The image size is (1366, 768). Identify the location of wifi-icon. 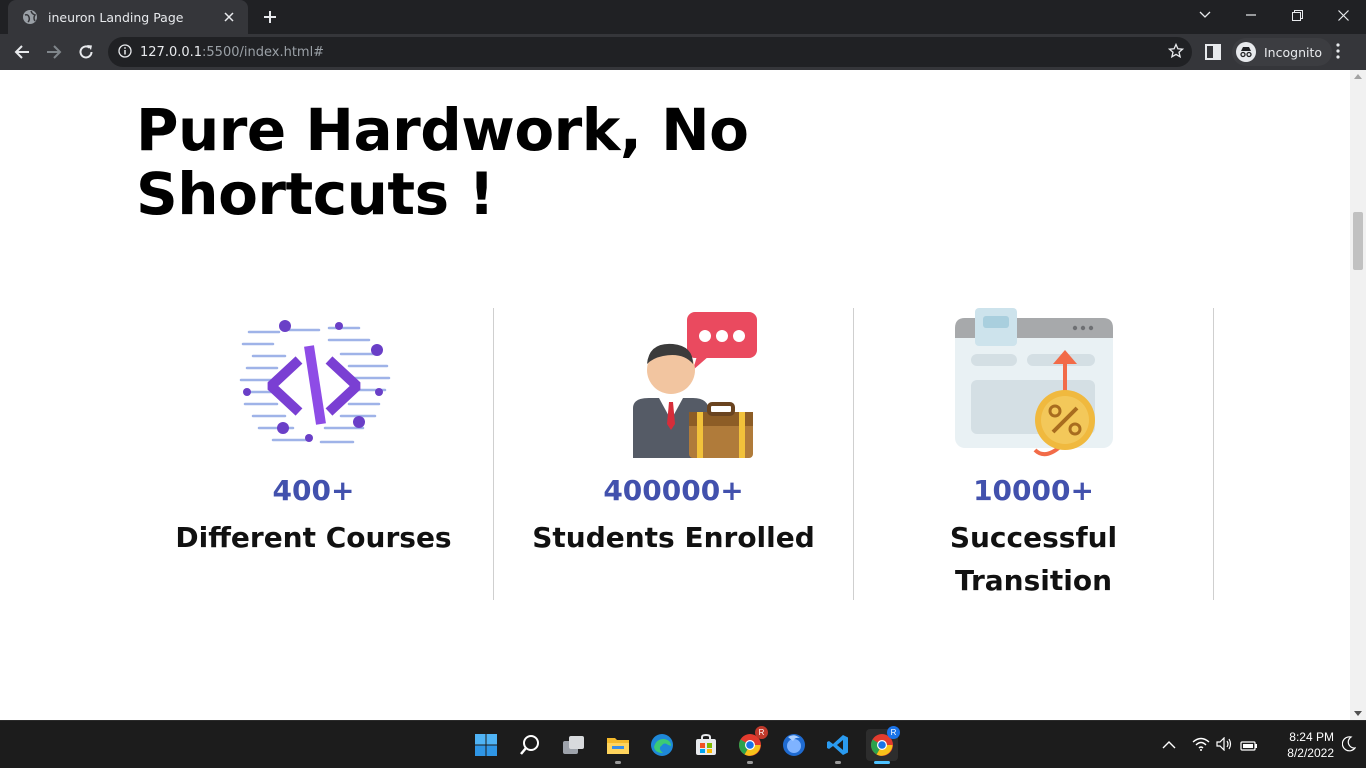
(1201, 745).